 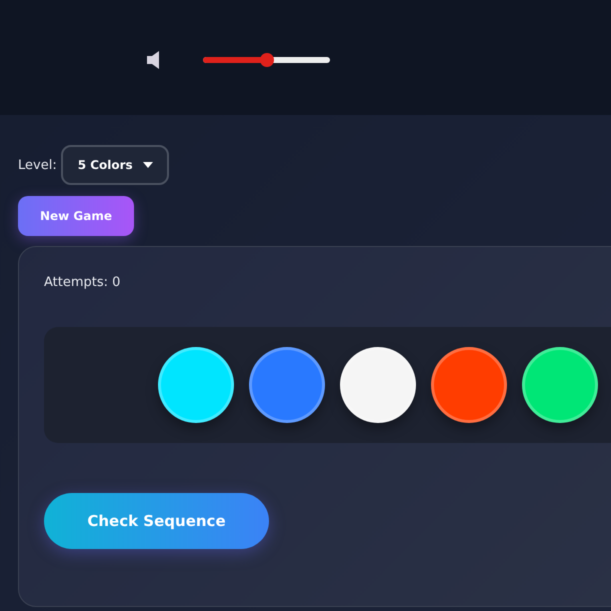 I want to click on check-sequence-button: Check Sequence, so click(x=156, y=521).